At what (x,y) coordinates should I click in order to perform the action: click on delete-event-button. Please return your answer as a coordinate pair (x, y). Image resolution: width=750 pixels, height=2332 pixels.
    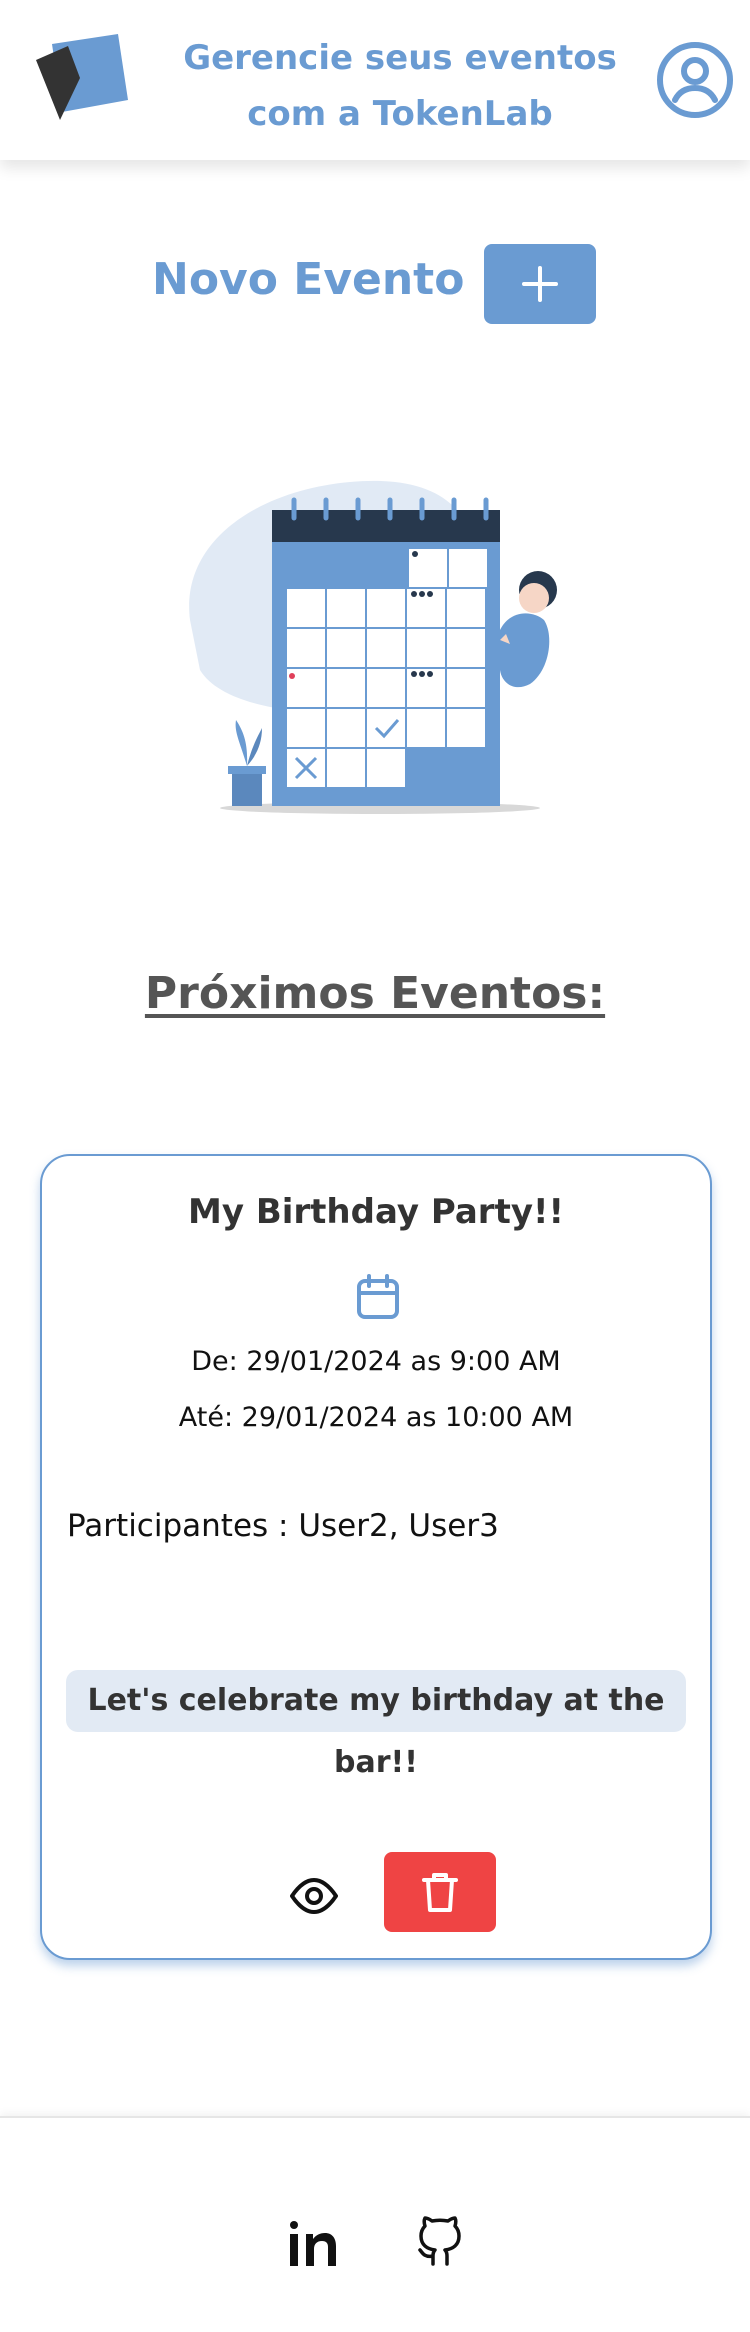
    Looking at the image, I should click on (440, 1892).